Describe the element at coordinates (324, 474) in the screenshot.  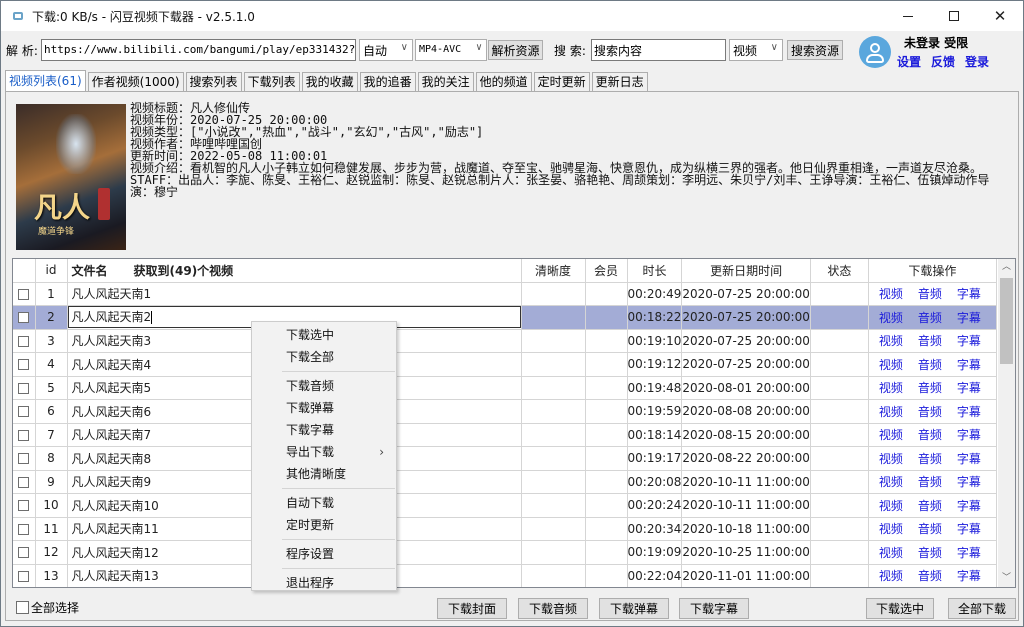
I see `context-menu-item: 其他清晰度` at that location.